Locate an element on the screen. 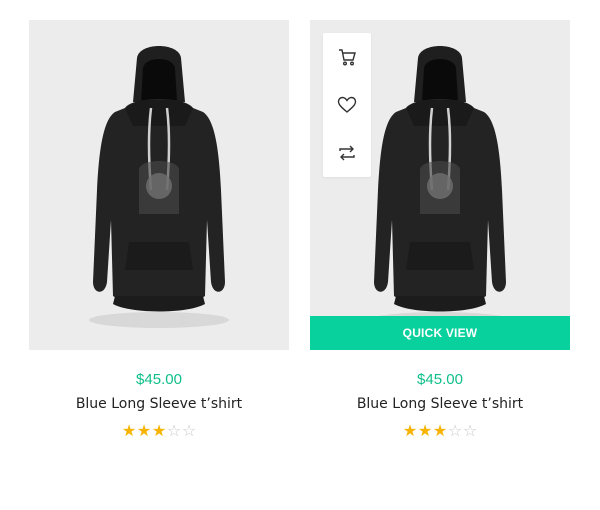 This screenshot has height=510, width=600. hoodie-image is located at coordinates (159, 187).